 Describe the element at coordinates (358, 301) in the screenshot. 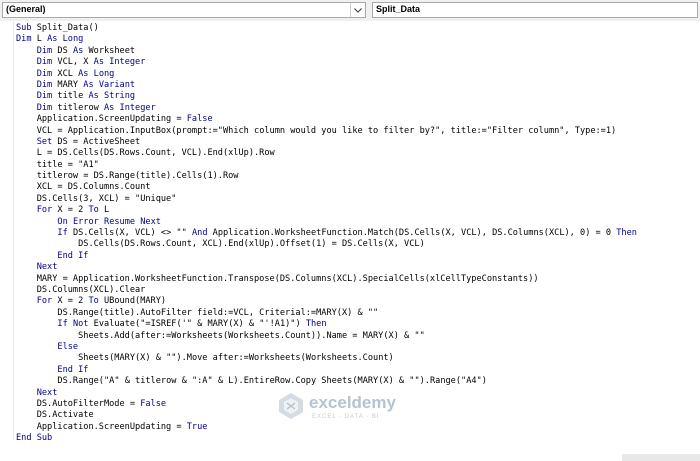

I see `code-line: For X = 2 To UBound(MARY)` at that location.